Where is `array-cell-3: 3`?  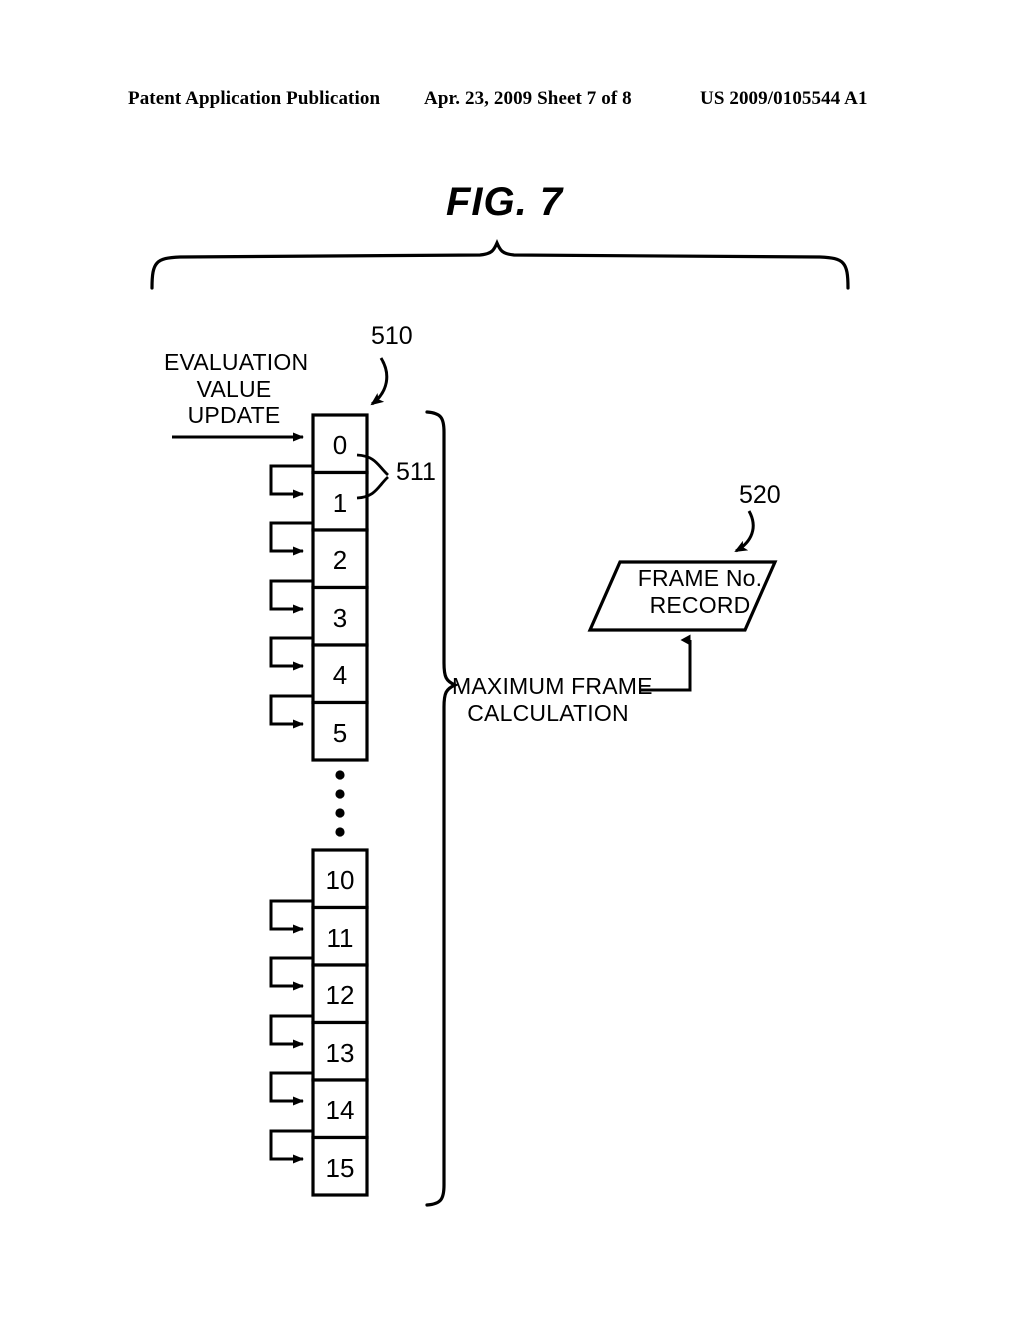
array-cell-3: 3 is located at coordinates (340, 617).